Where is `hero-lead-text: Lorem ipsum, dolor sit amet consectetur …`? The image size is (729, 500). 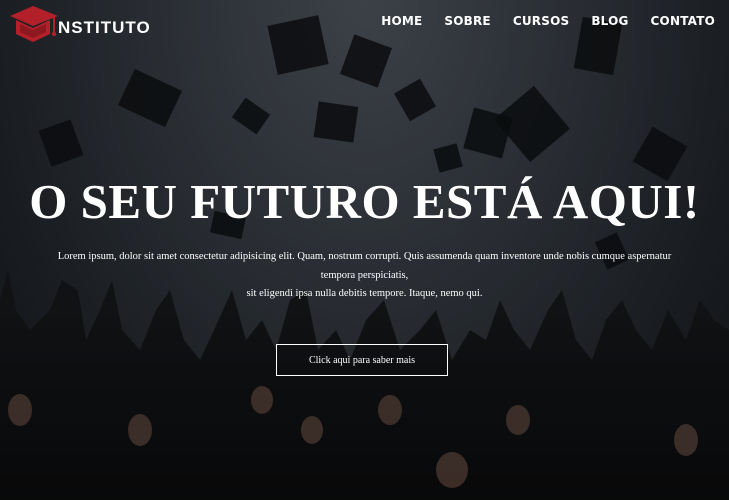
hero-lead-text: Lorem ipsum, dolor sit amet consectetur … is located at coordinates (364, 276).